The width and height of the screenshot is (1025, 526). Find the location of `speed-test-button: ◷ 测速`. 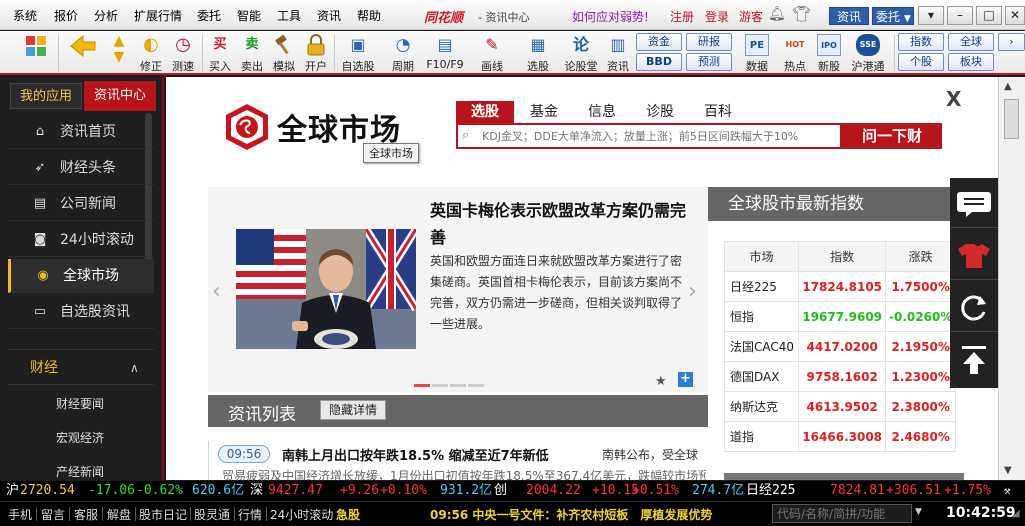

speed-test-button: ◷ 测速 is located at coordinates (183, 53).